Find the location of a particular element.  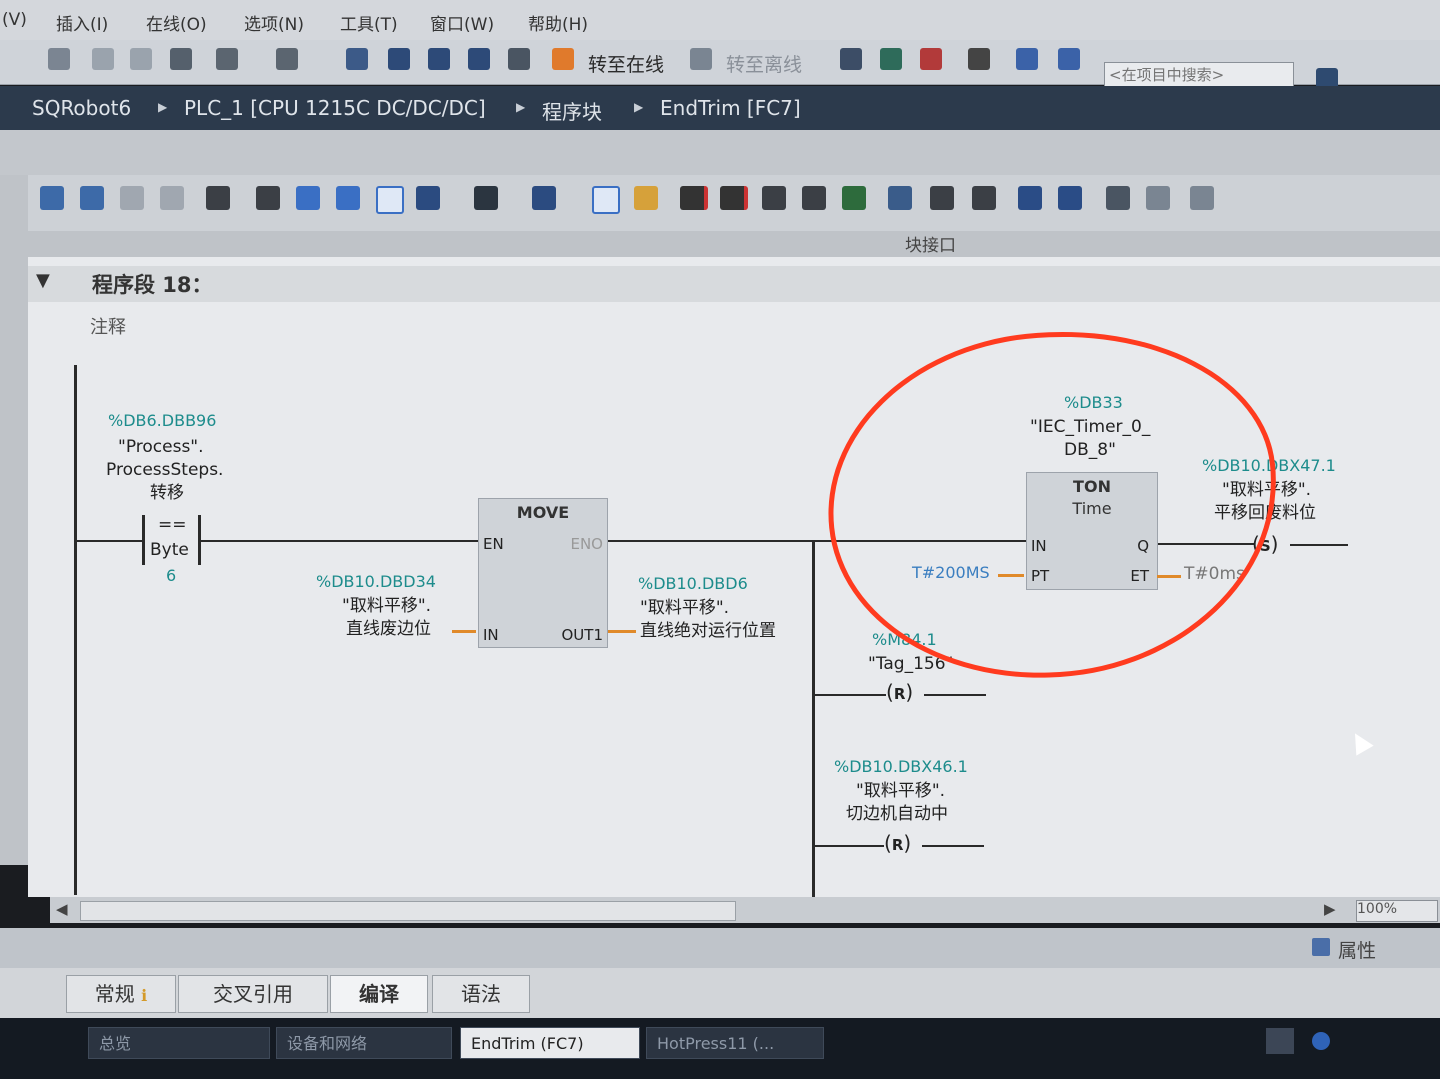

tab-general: 常规 ℹ is located at coordinates (121, 994).